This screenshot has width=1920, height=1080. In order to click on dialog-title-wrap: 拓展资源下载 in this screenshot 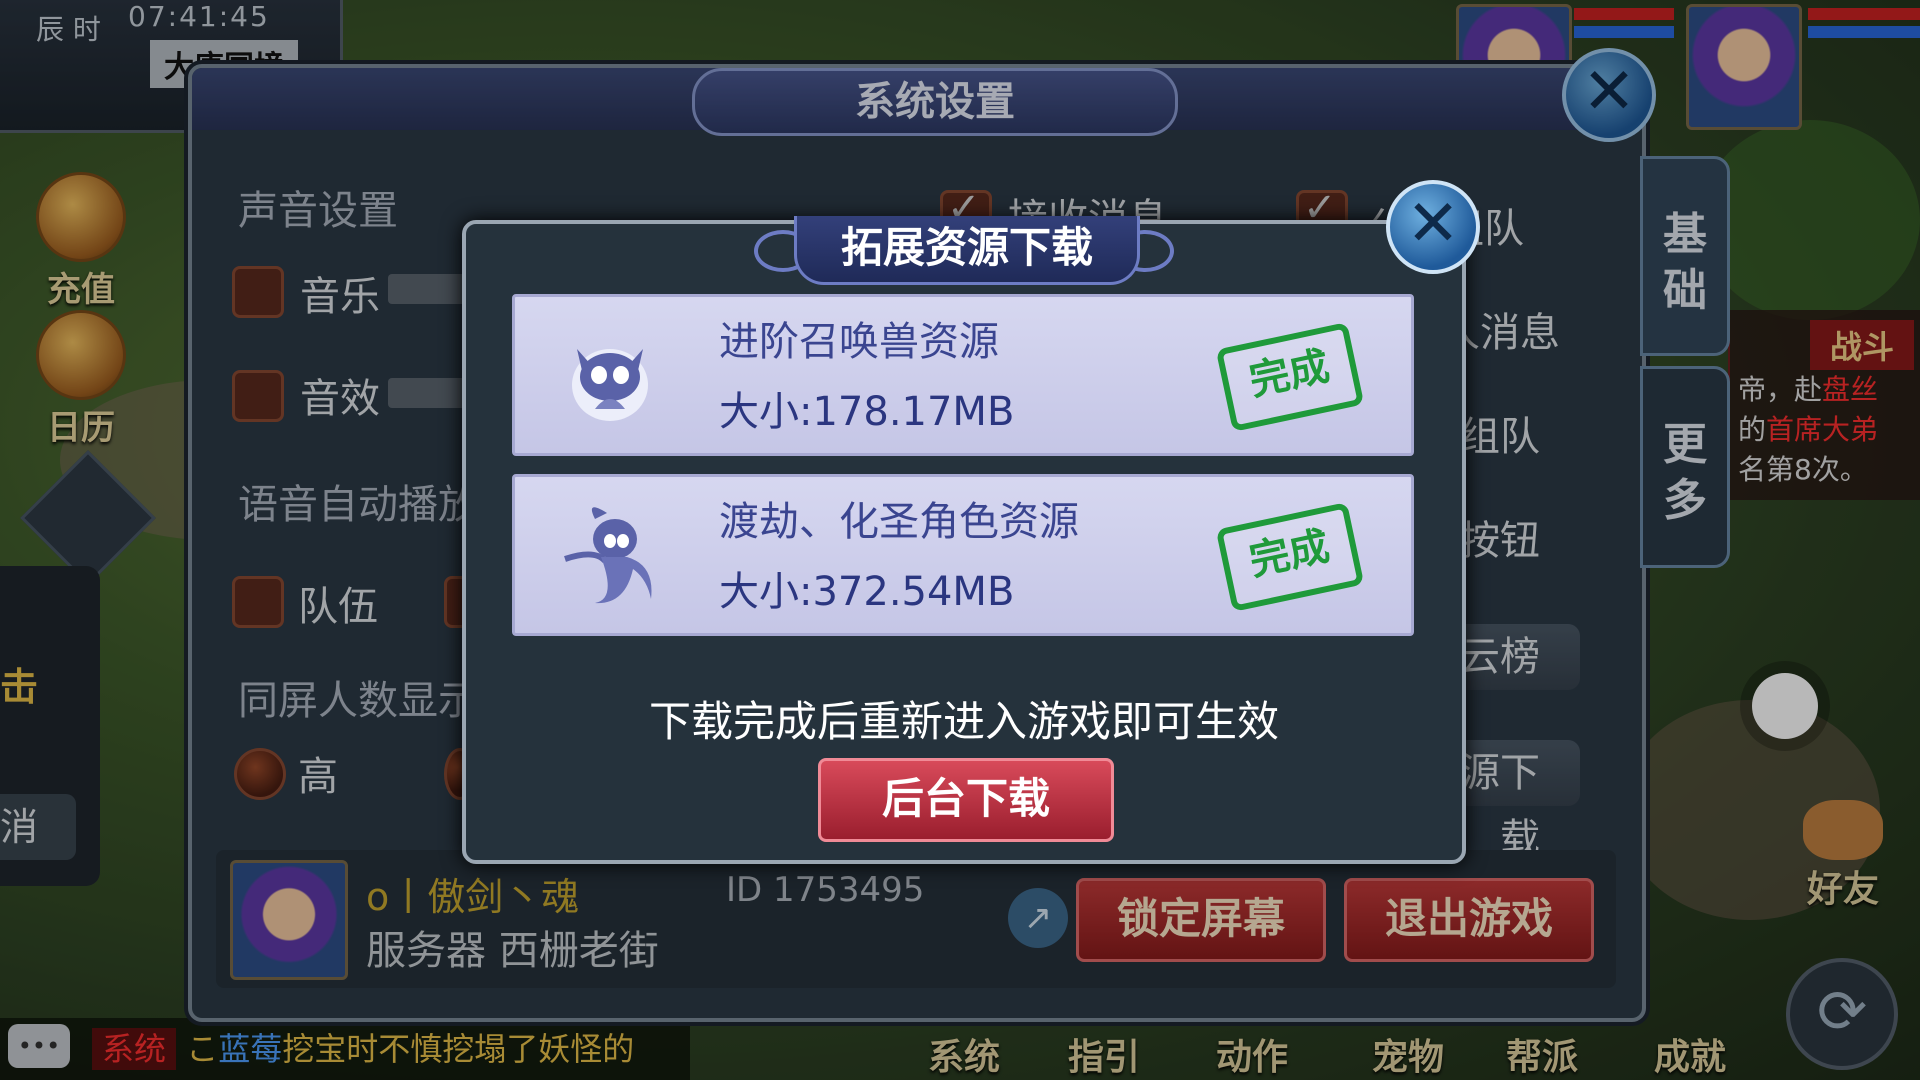, I will do `click(964, 251)`.